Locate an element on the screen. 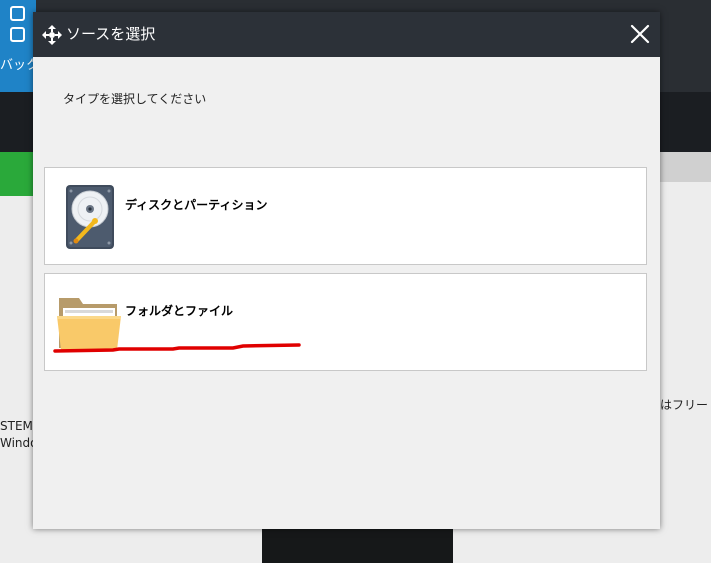  background-app-toolbar-left is located at coordinates (18, 46).